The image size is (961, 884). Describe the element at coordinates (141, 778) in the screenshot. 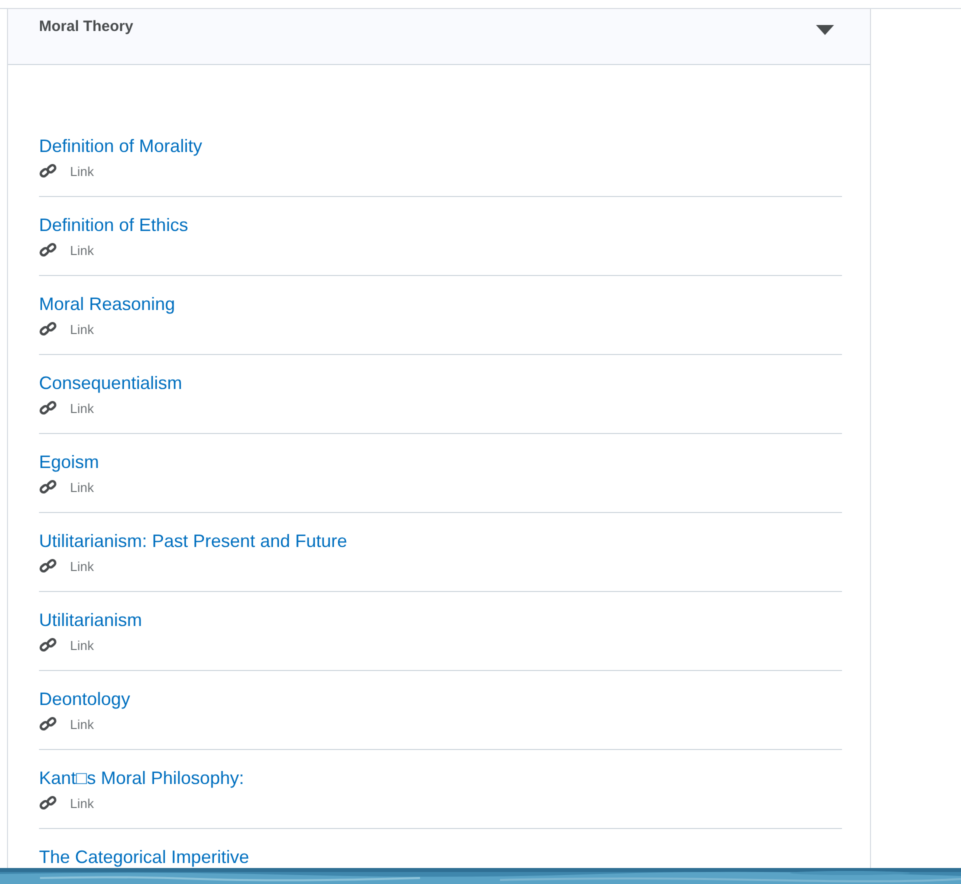

I see `item-link: Kant□s Moral Philosophy:` at that location.